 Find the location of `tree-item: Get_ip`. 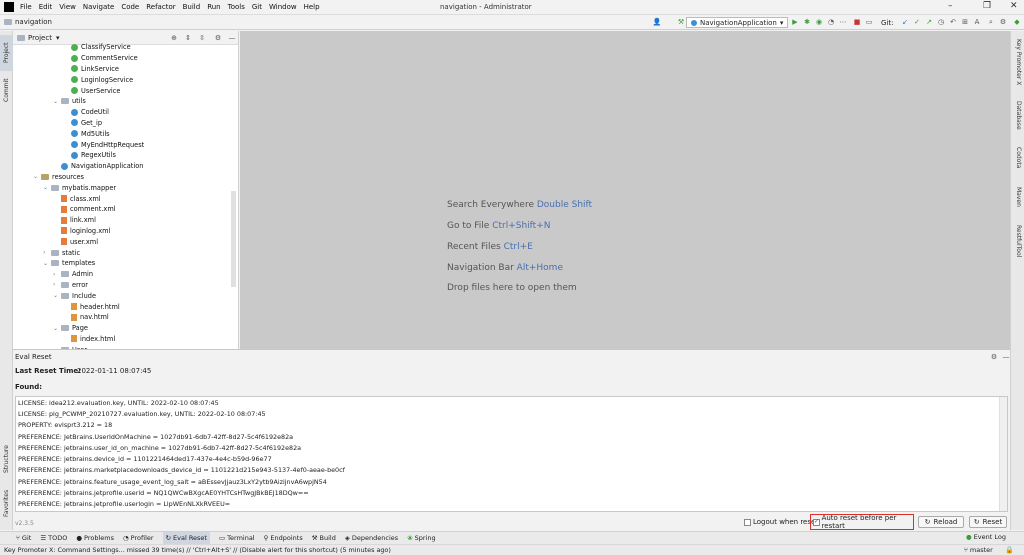

tree-item: Get_ip is located at coordinates (82, 123).